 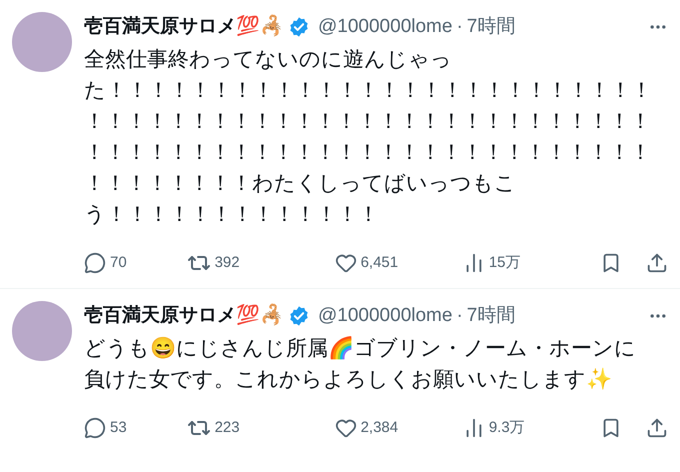 What do you see at coordinates (227, 262) in the screenshot?
I see `repost-count: 392` at bounding box center [227, 262].